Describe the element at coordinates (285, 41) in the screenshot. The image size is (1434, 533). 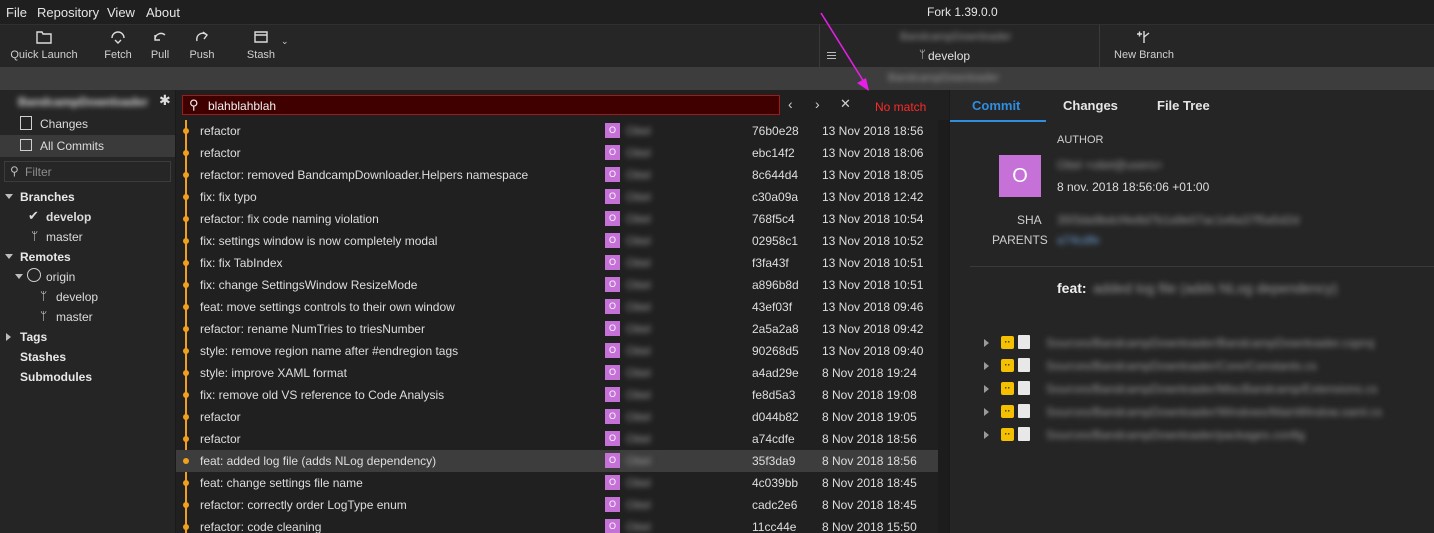
I see `chevron-down-icon: ⌄` at that location.